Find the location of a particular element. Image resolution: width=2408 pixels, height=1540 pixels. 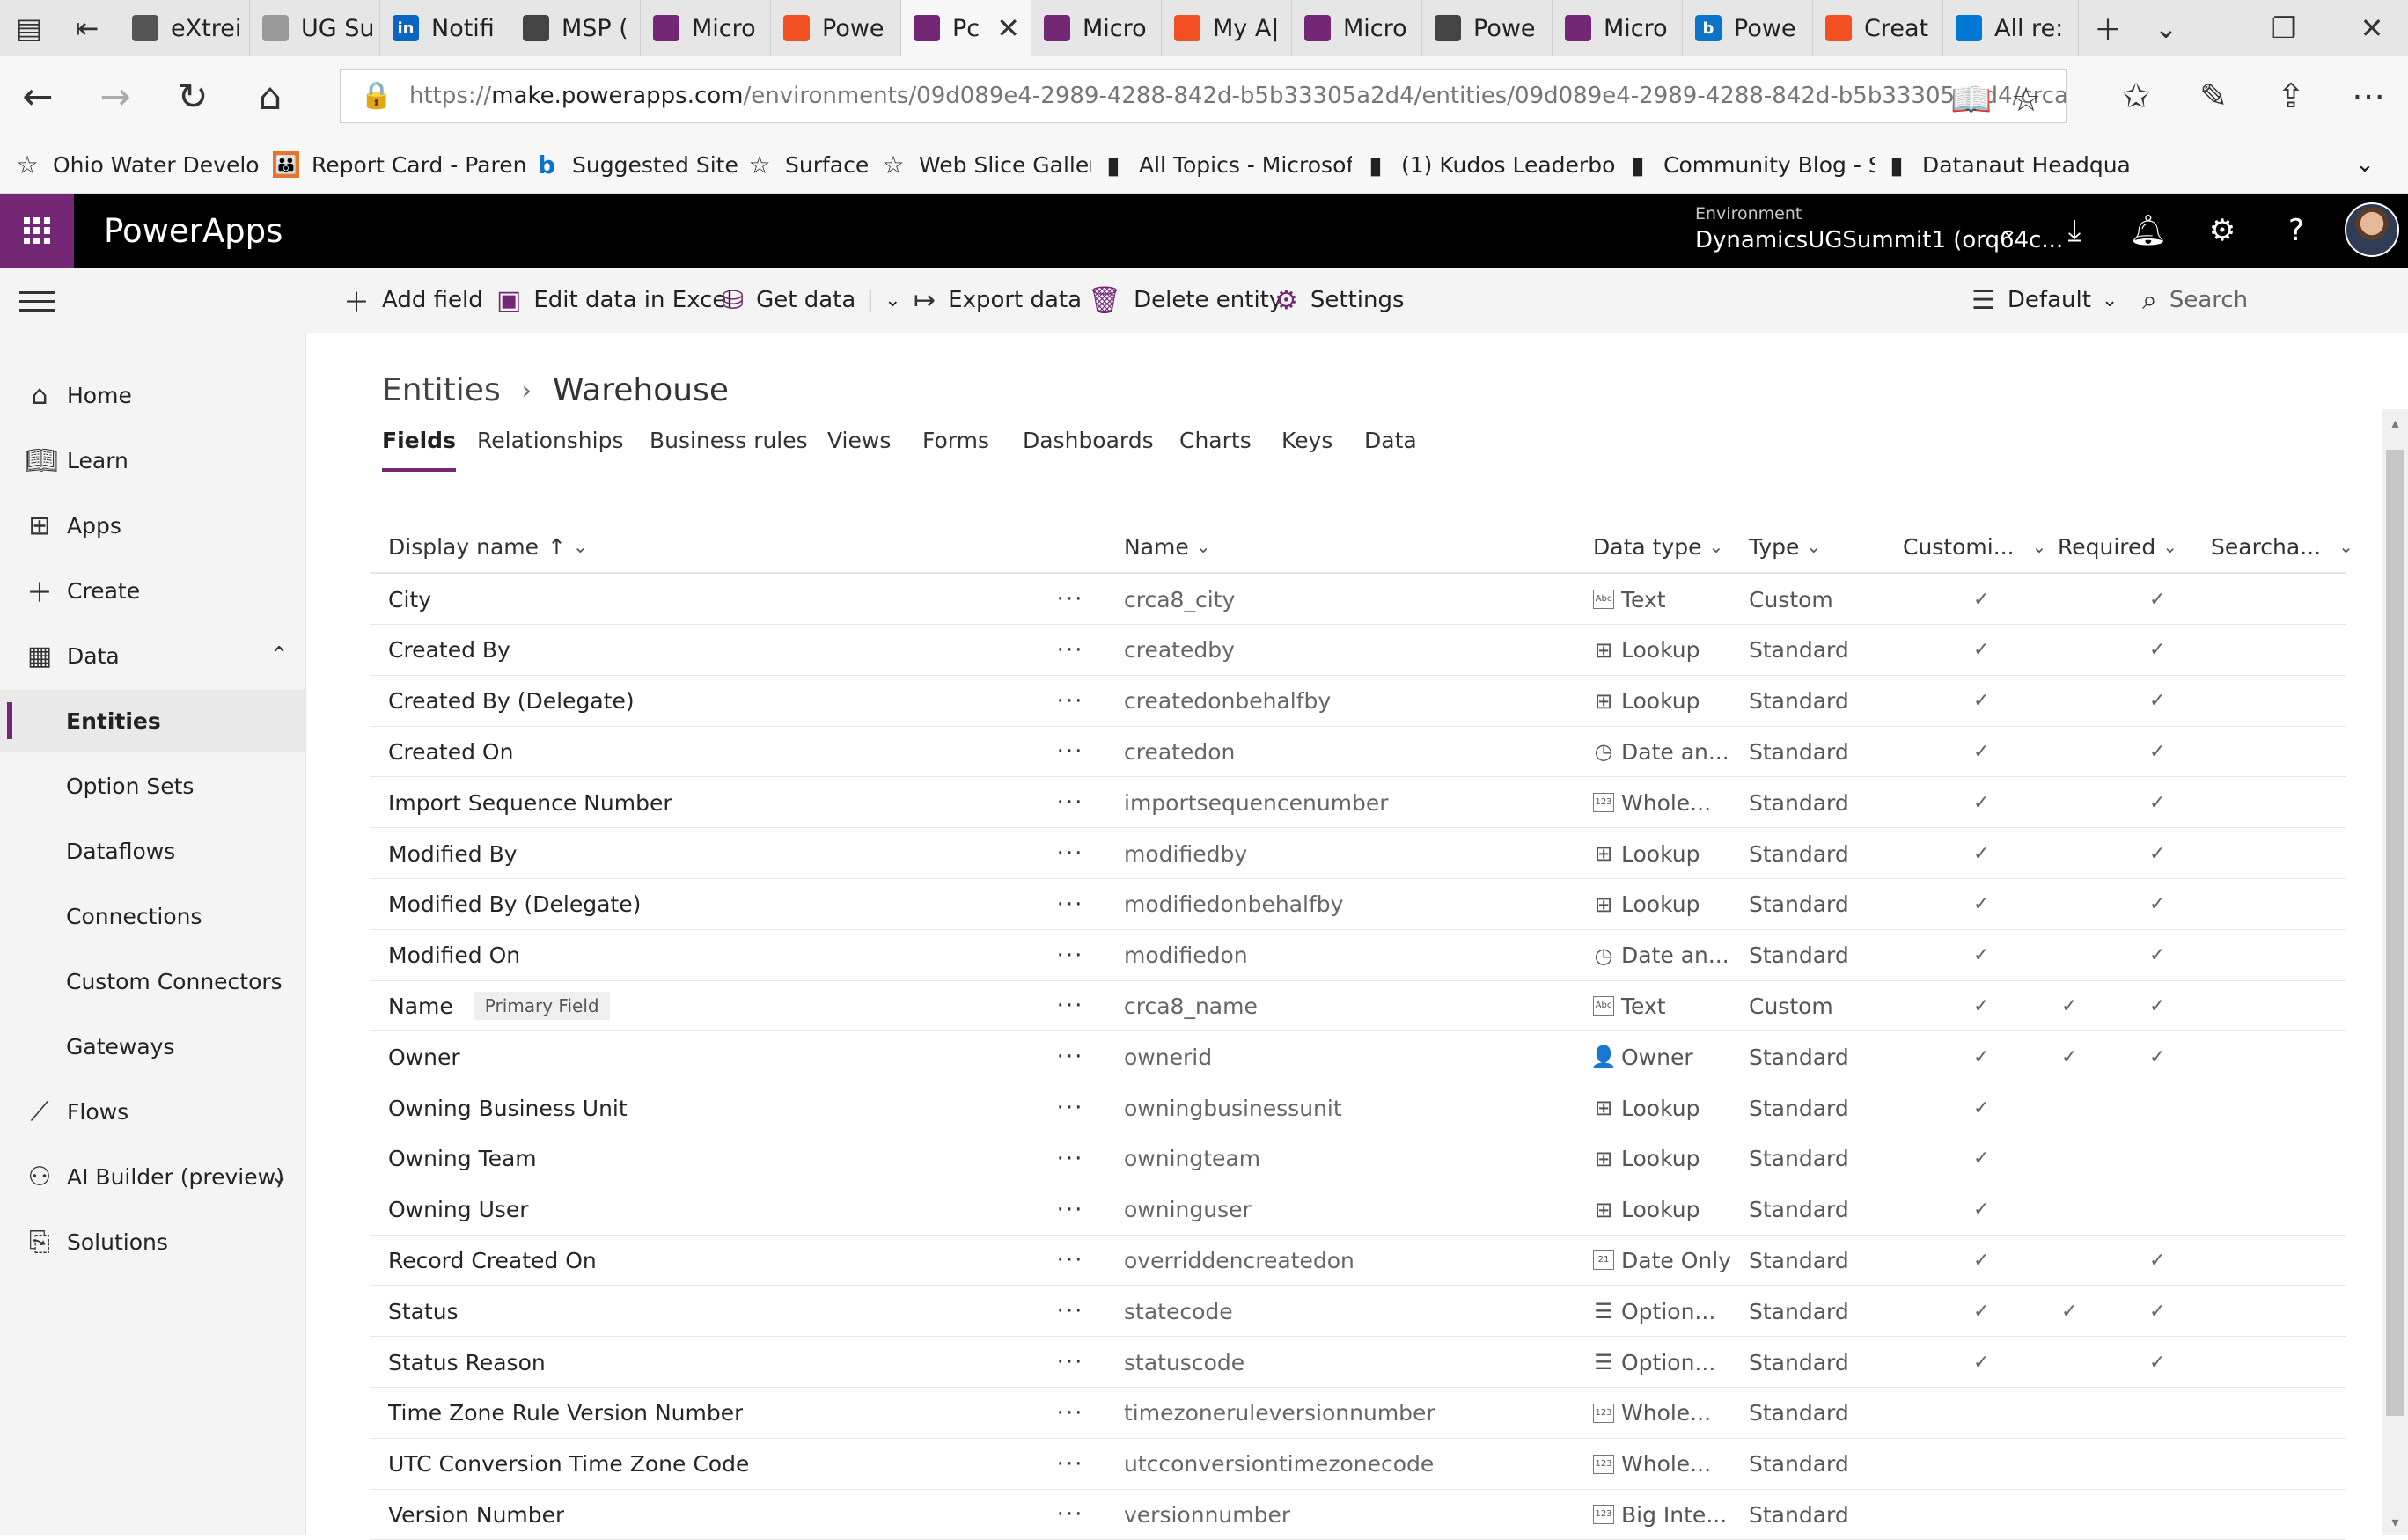

field-display-name: Modified On is located at coordinates (454, 956).